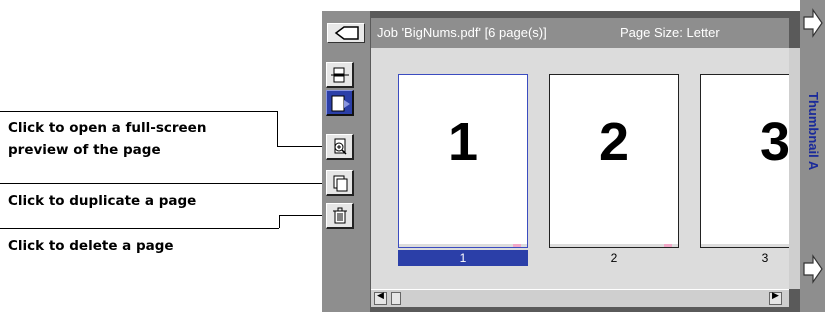  I want to click on callout-preview-line1: Click to open a full-screen, so click(107, 128).